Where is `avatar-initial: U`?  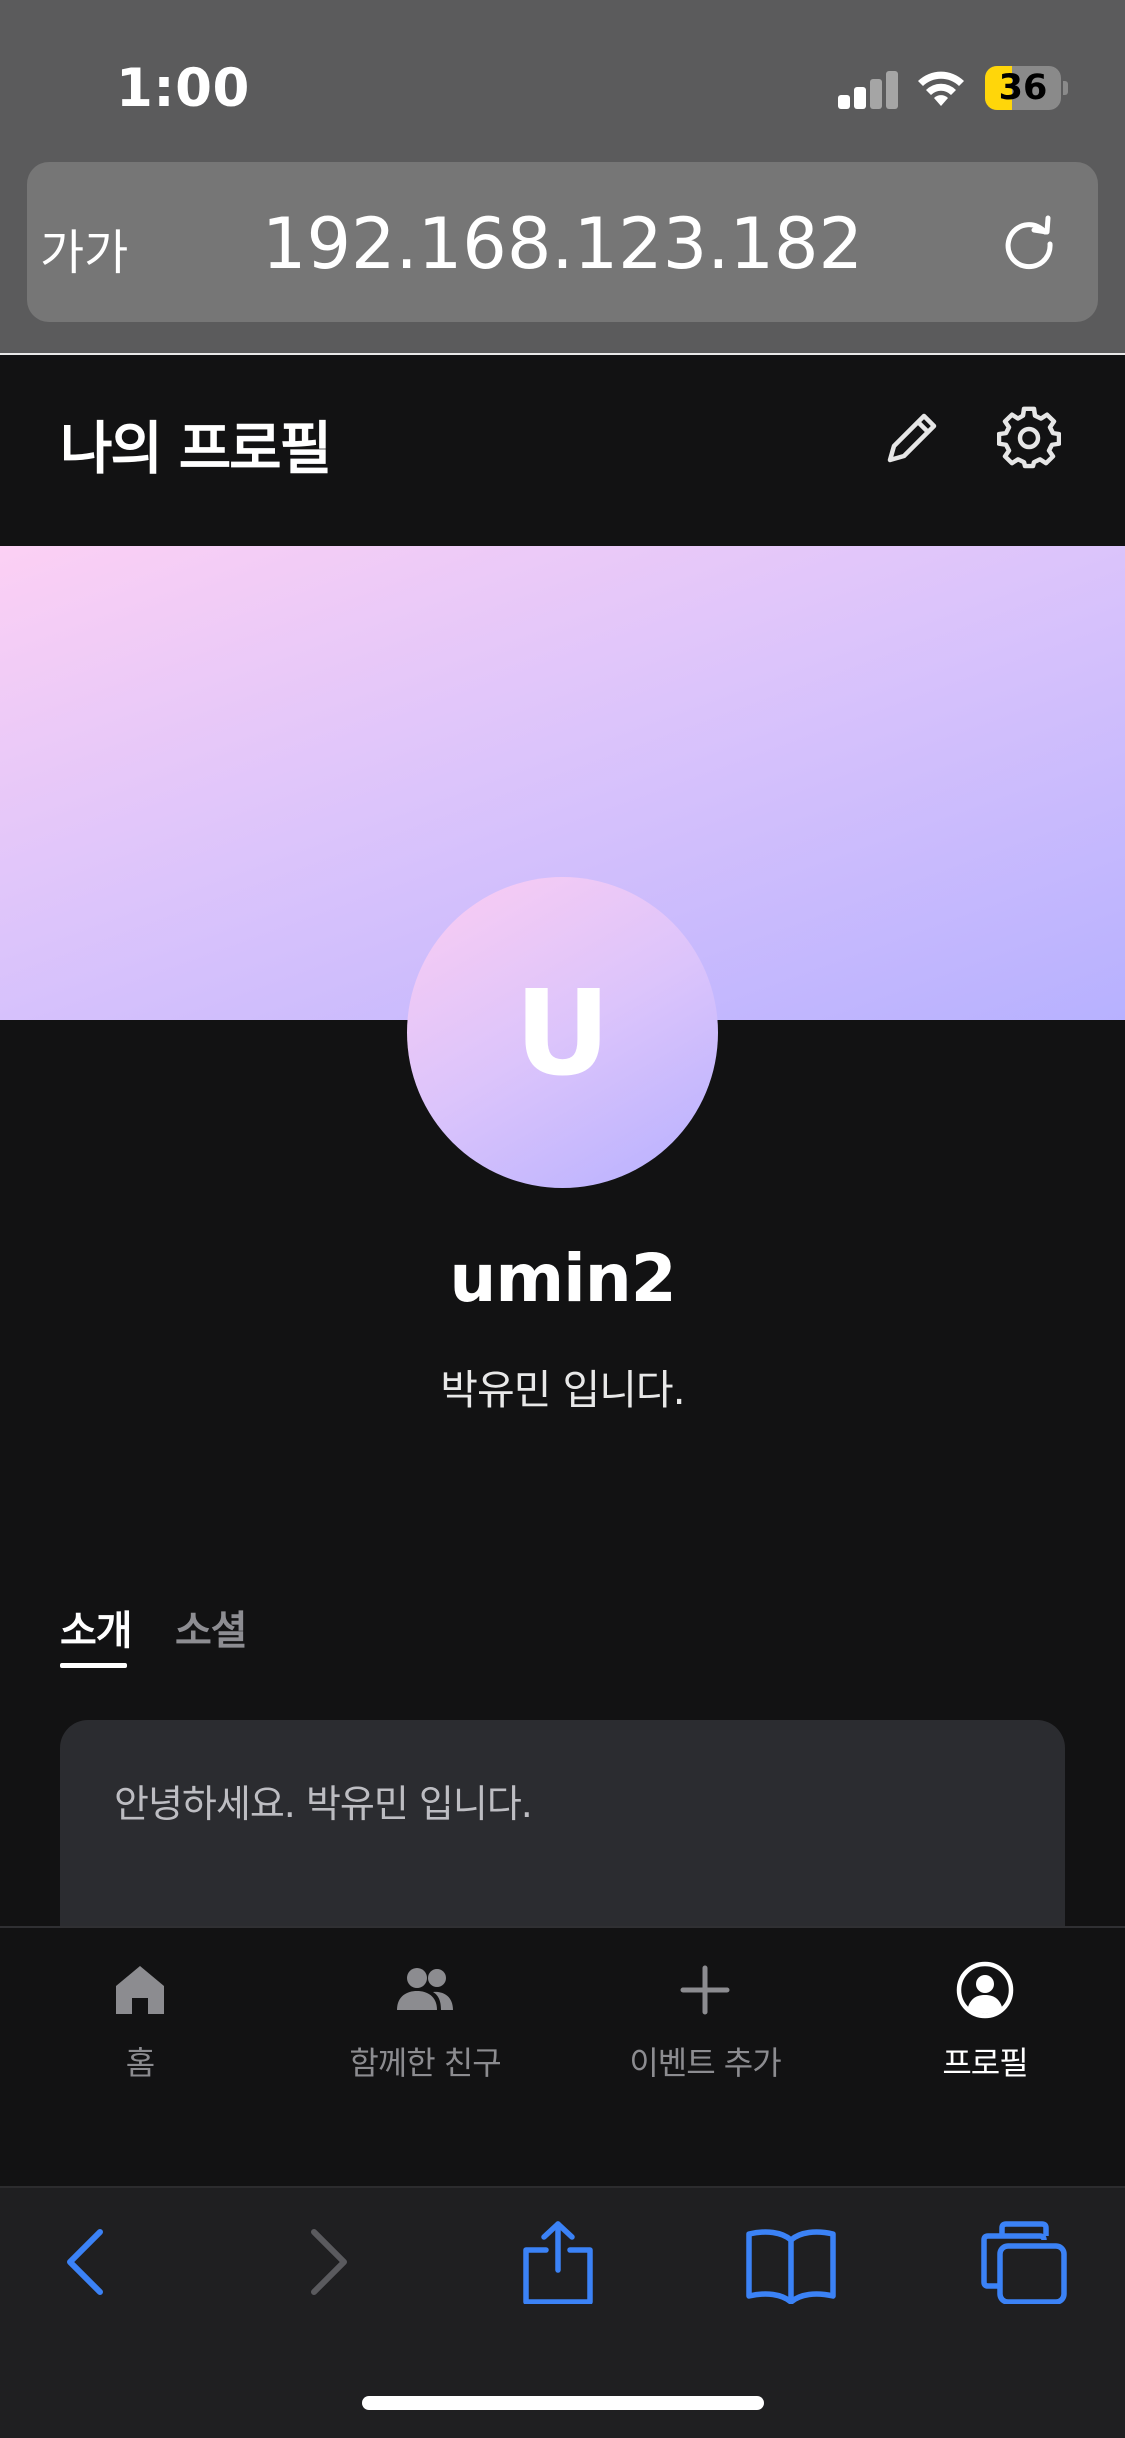 avatar-initial: U is located at coordinates (562, 1032).